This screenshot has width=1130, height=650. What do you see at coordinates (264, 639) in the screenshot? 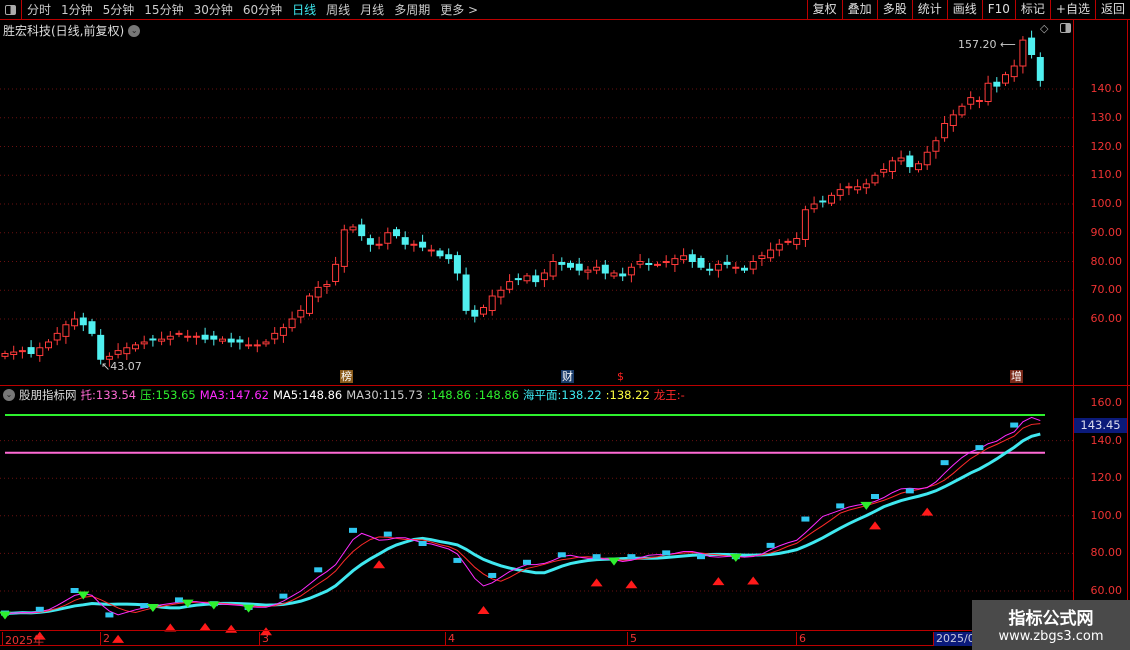
I see `time-axis-label: 3` at bounding box center [264, 639].